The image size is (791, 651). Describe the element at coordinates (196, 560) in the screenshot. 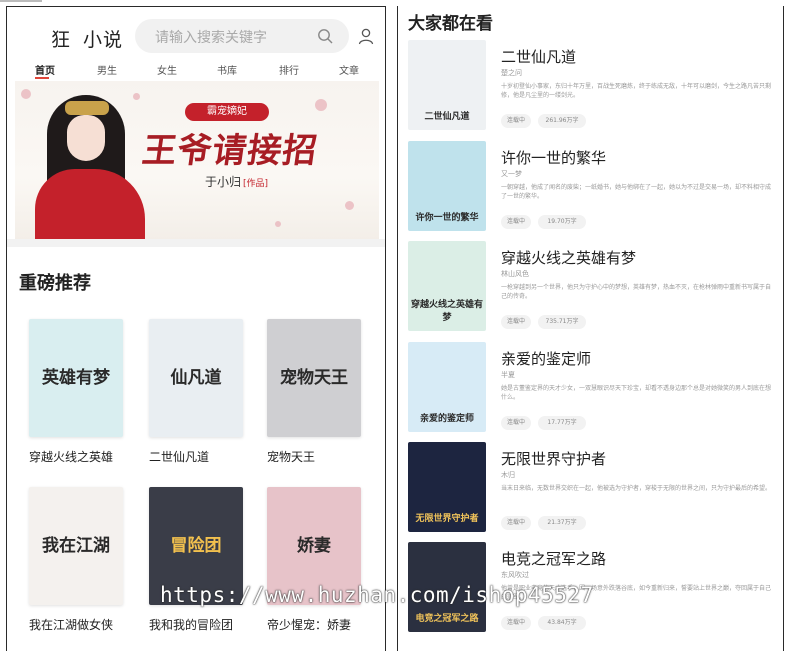

I see `book-card: 冒险团我和我的冒险团` at that location.